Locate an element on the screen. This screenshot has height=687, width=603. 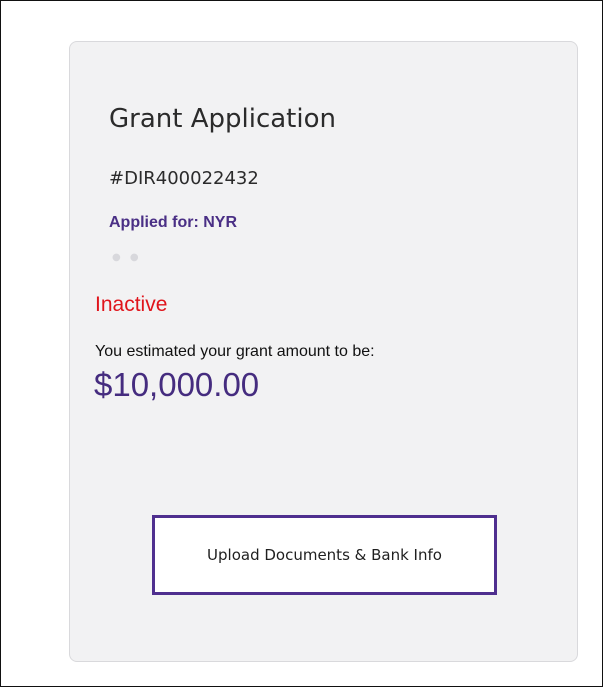
application-id: #DIR400022432 is located at coordinates (184, 178).